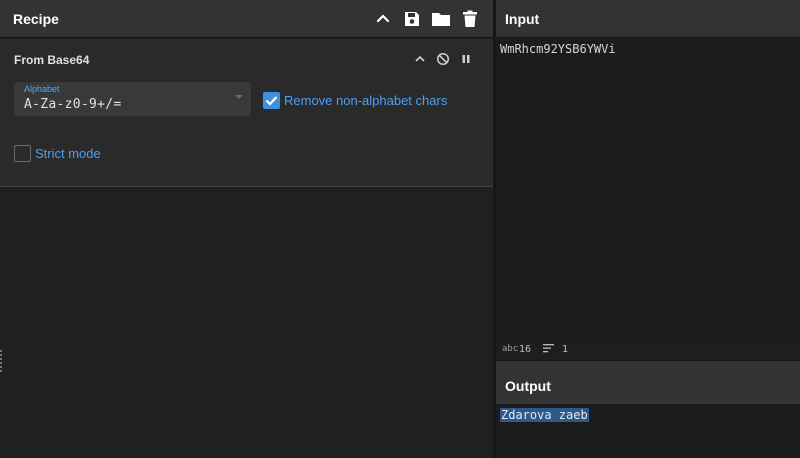  What do you see at coordinates (648, 382) in the screenshot?
I see `output-header: Output` at bounding box center [648, 382].